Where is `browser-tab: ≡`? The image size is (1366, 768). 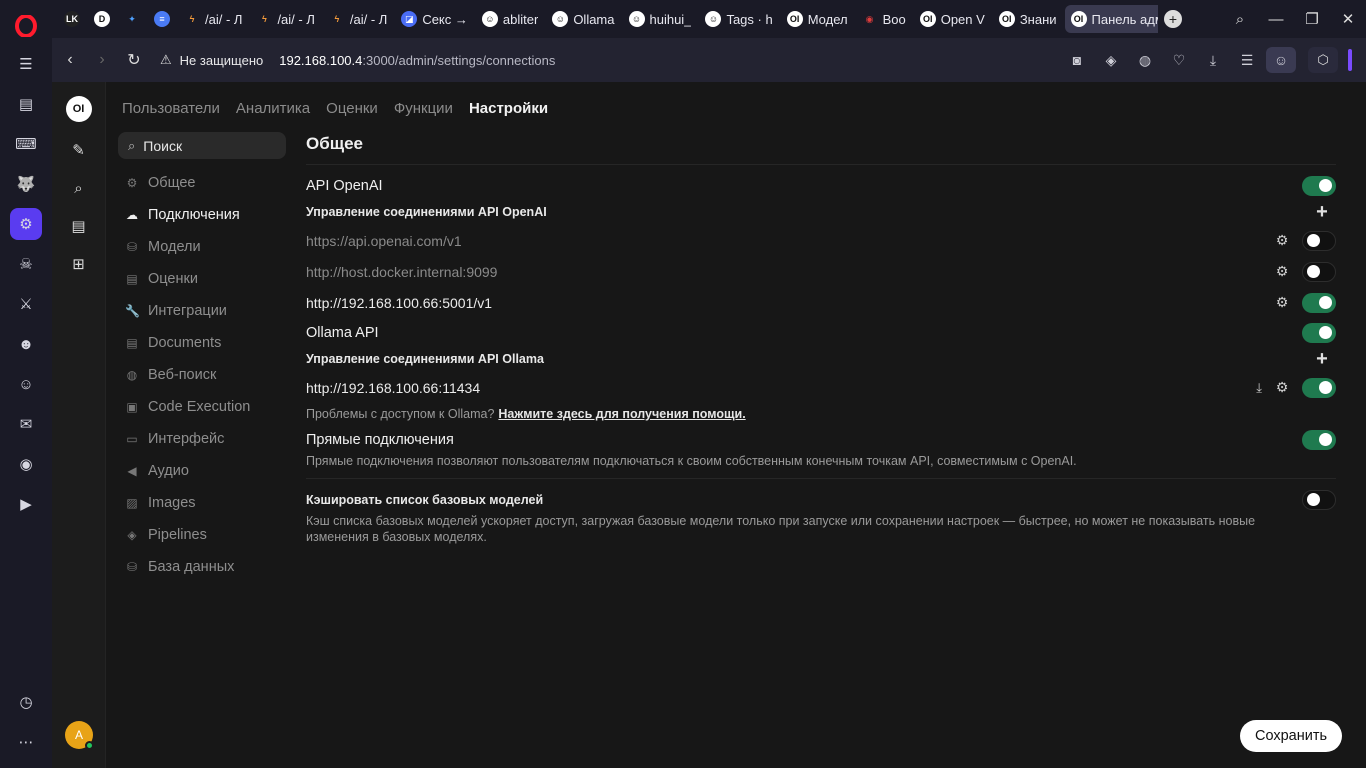
browser-tab: ≡ is located at coordinates (162, 19).